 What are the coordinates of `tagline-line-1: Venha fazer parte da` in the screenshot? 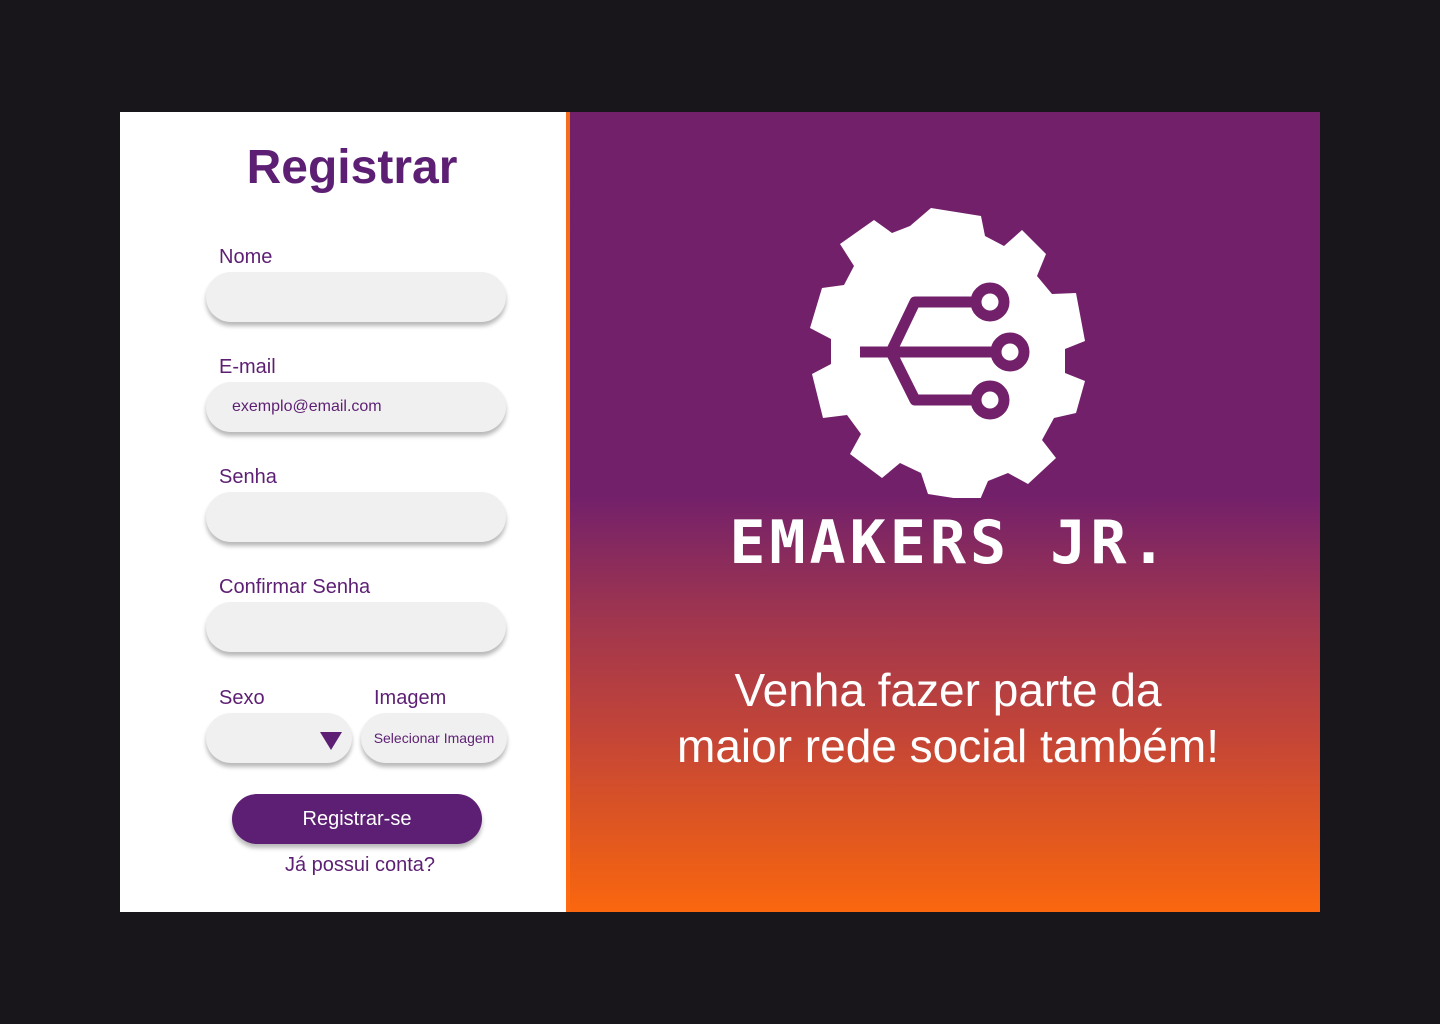 It's located at (948, 690).